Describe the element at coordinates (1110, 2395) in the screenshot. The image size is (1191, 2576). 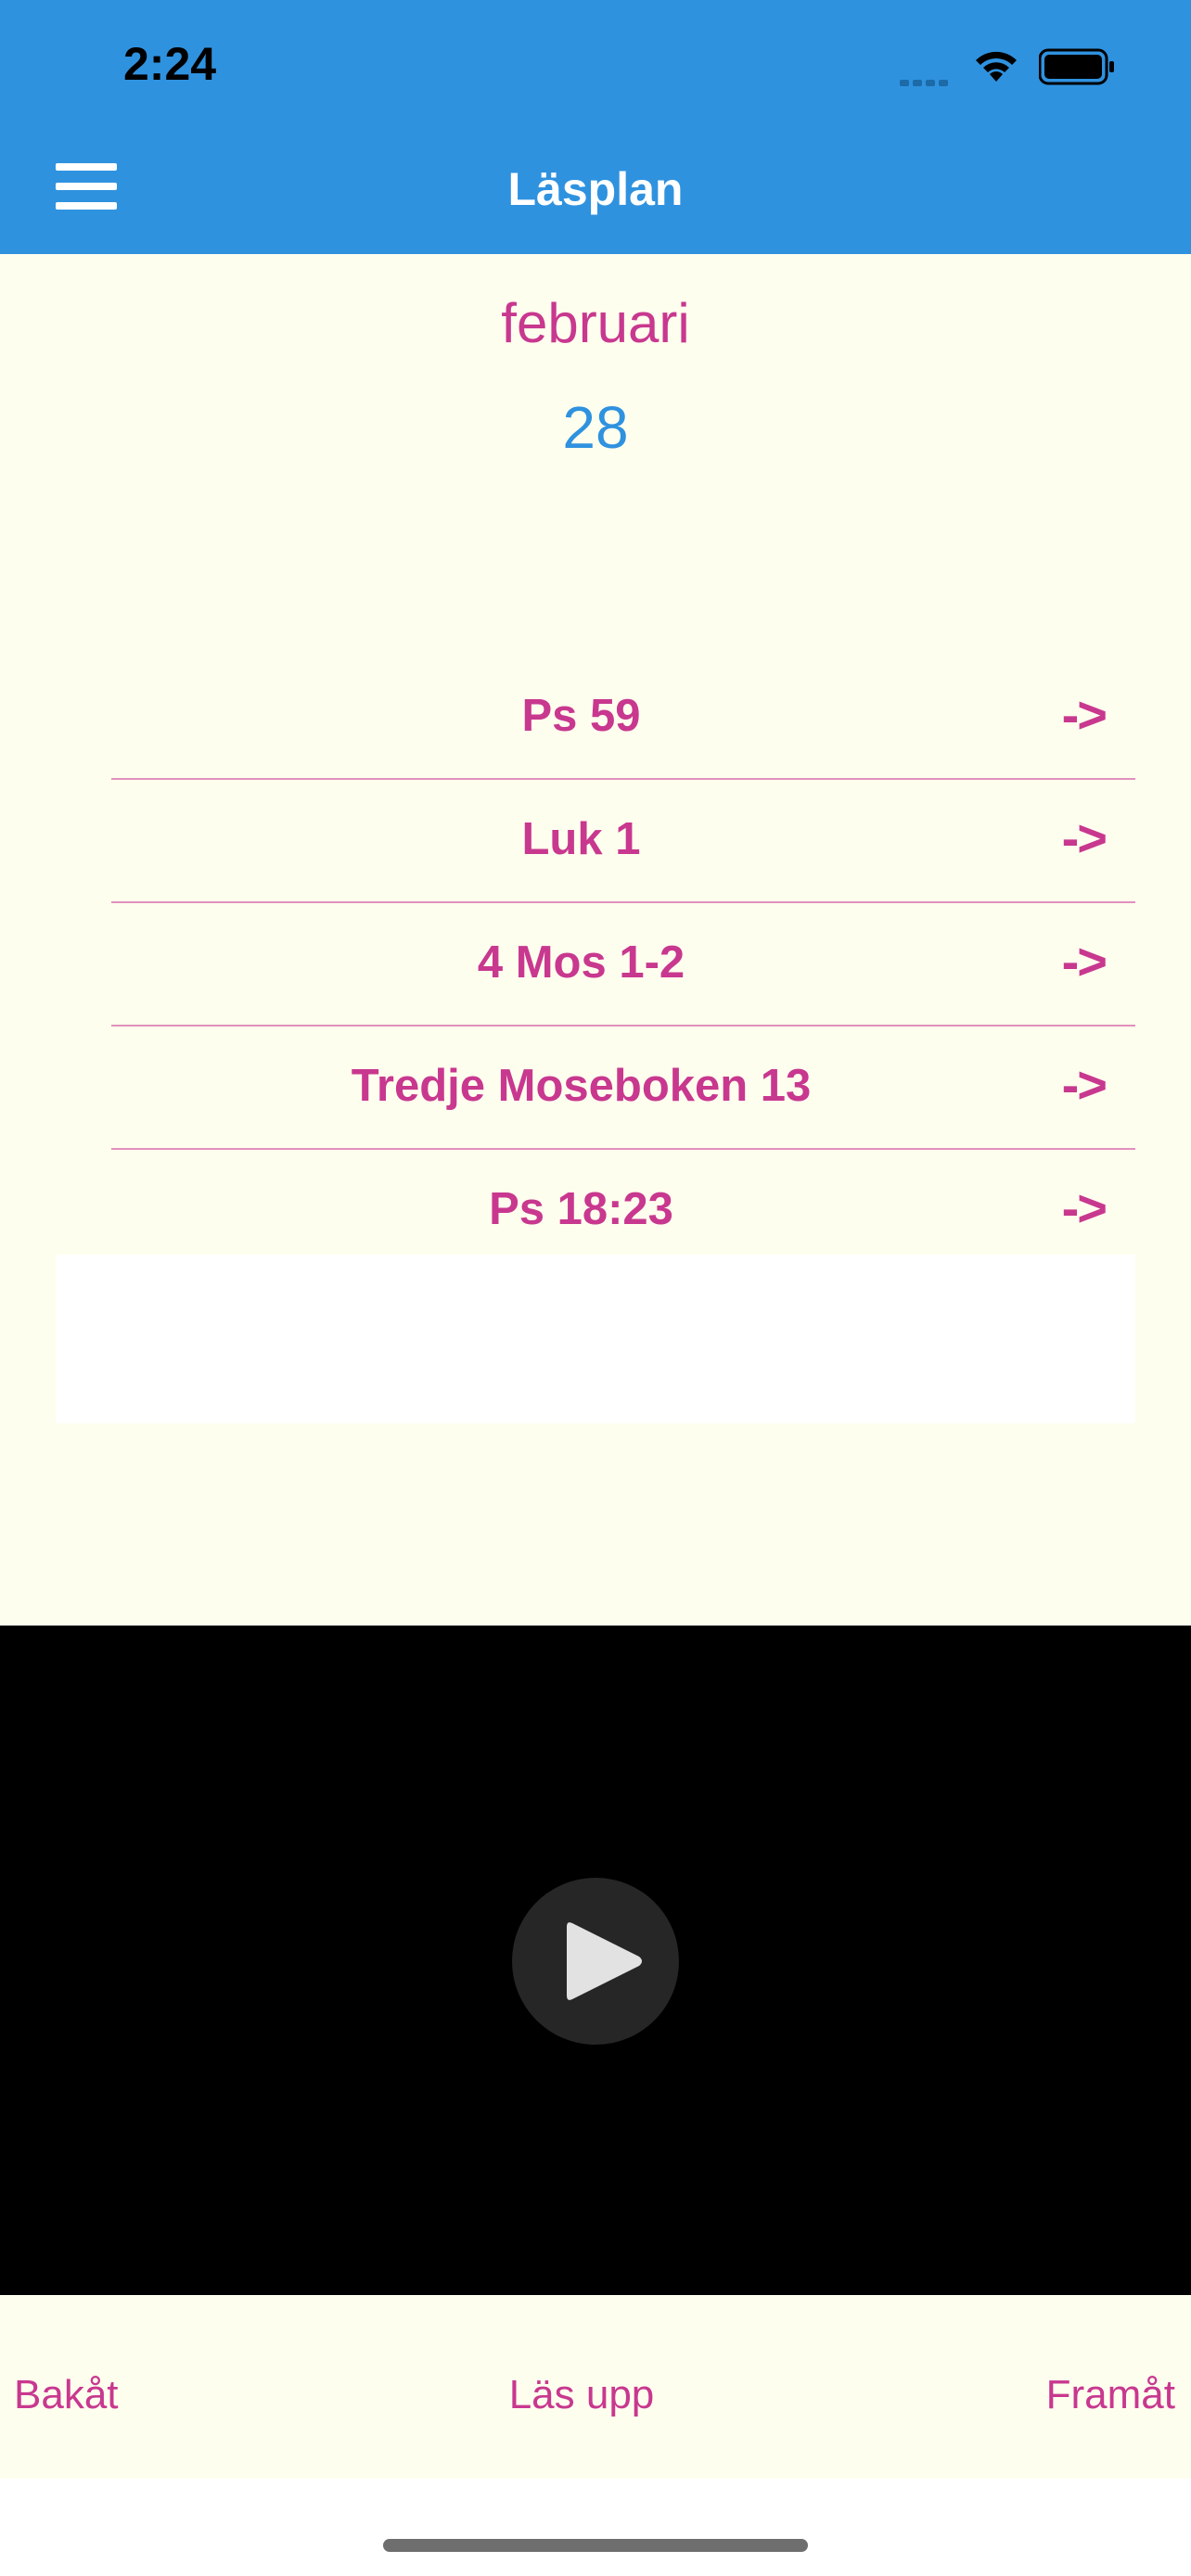
I see `forward-button: Framåt` at that location.